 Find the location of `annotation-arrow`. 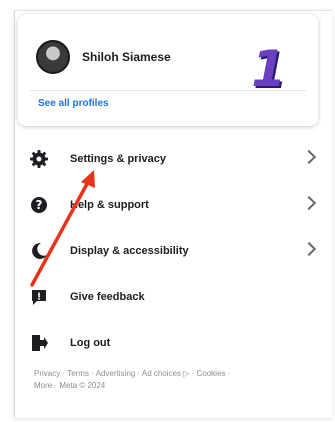

annotation-arrow is located at coordinates (62, 228).